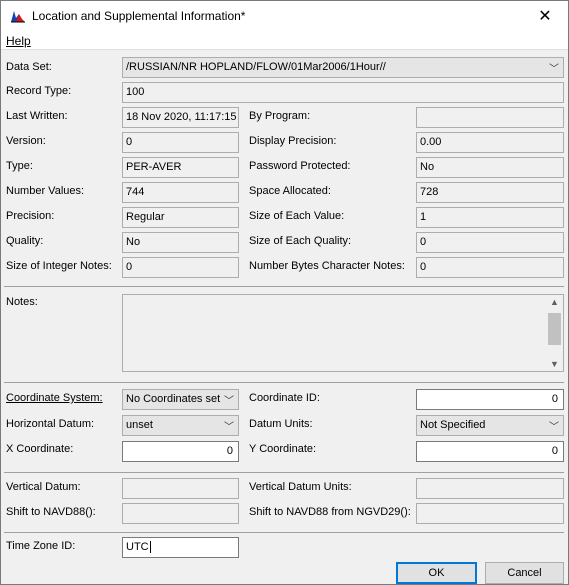 This screenshot has width=569, height=585. What do you see at coordinates (180, 488) in the screenshot?
I see `vertical-datum-field` at bounding box center [180, 488].